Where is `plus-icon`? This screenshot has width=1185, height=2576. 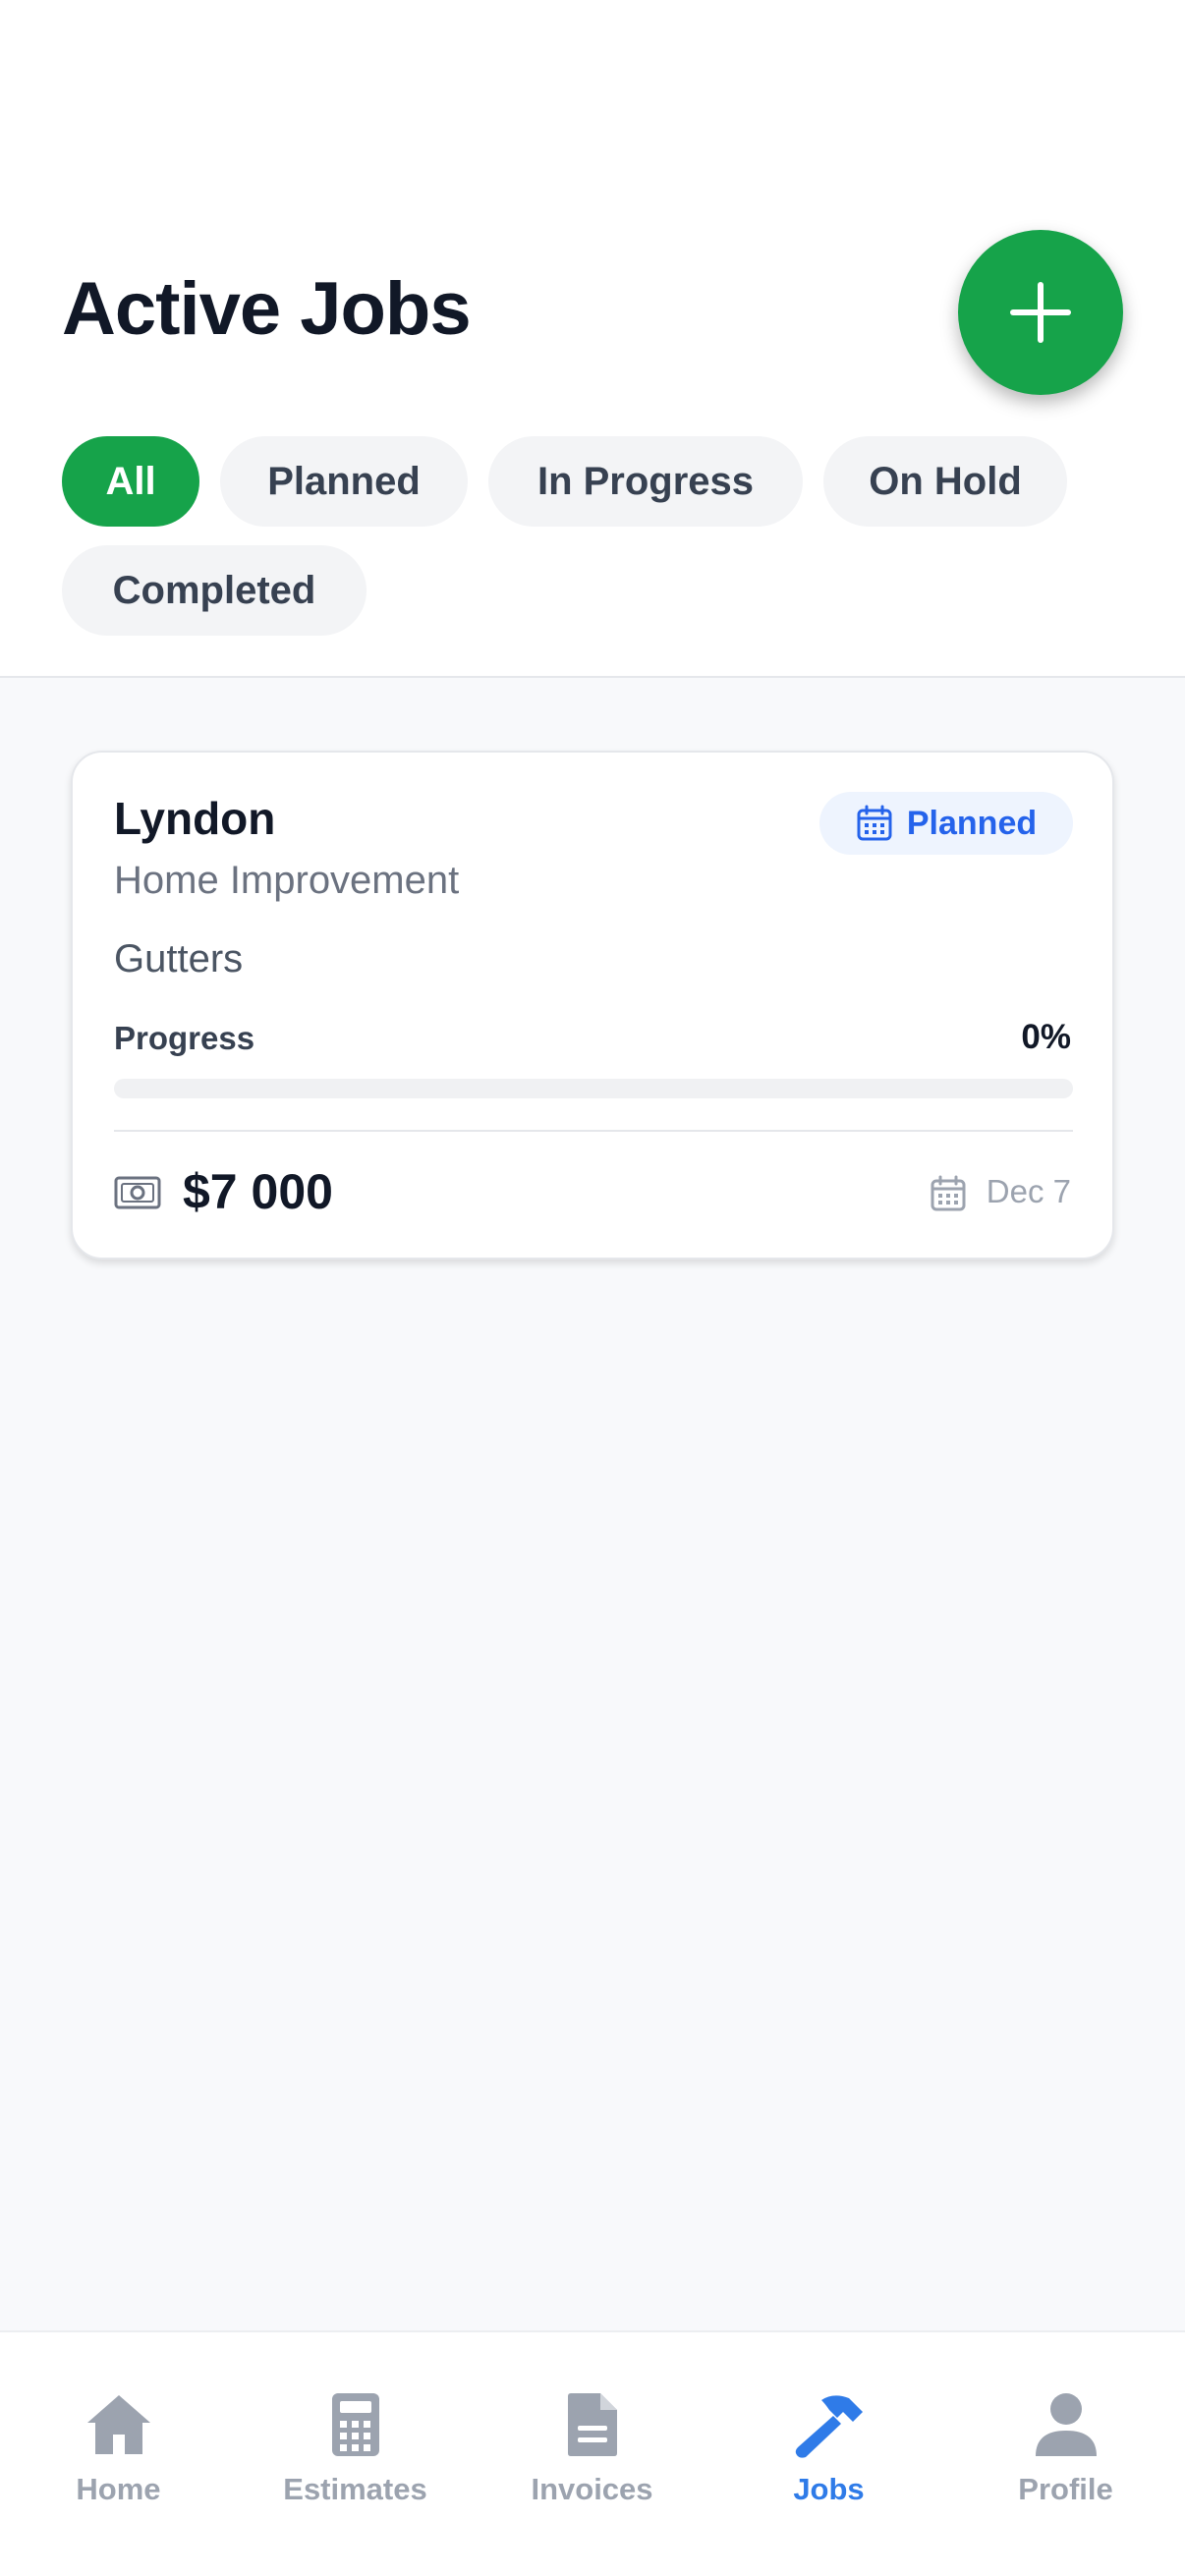
plus-icon is located at coordinates (1041, 312).